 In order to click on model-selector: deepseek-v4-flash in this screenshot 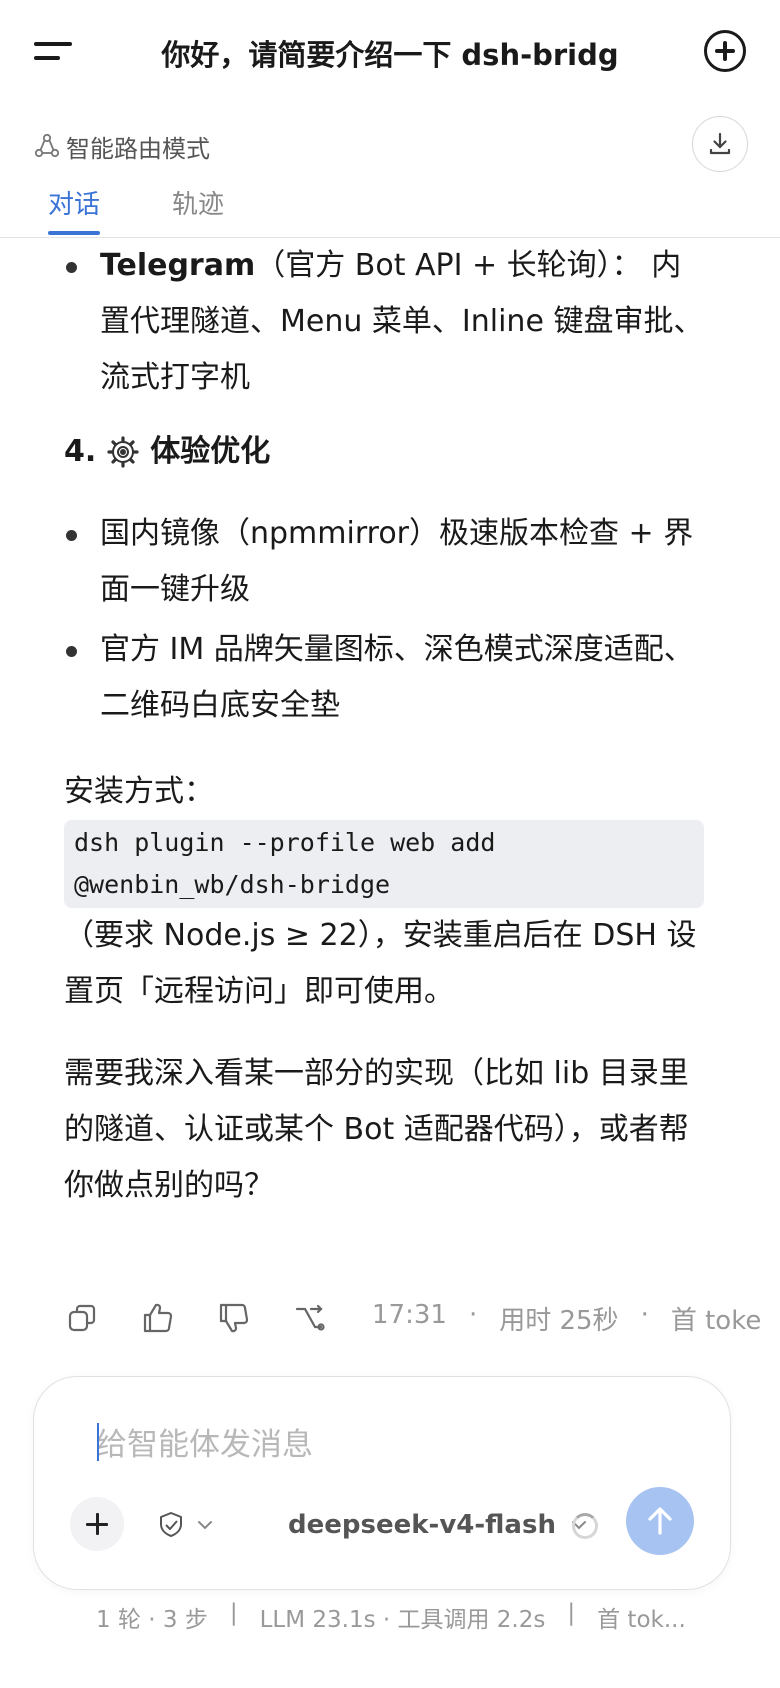, I will do `click(439, 1525)`.